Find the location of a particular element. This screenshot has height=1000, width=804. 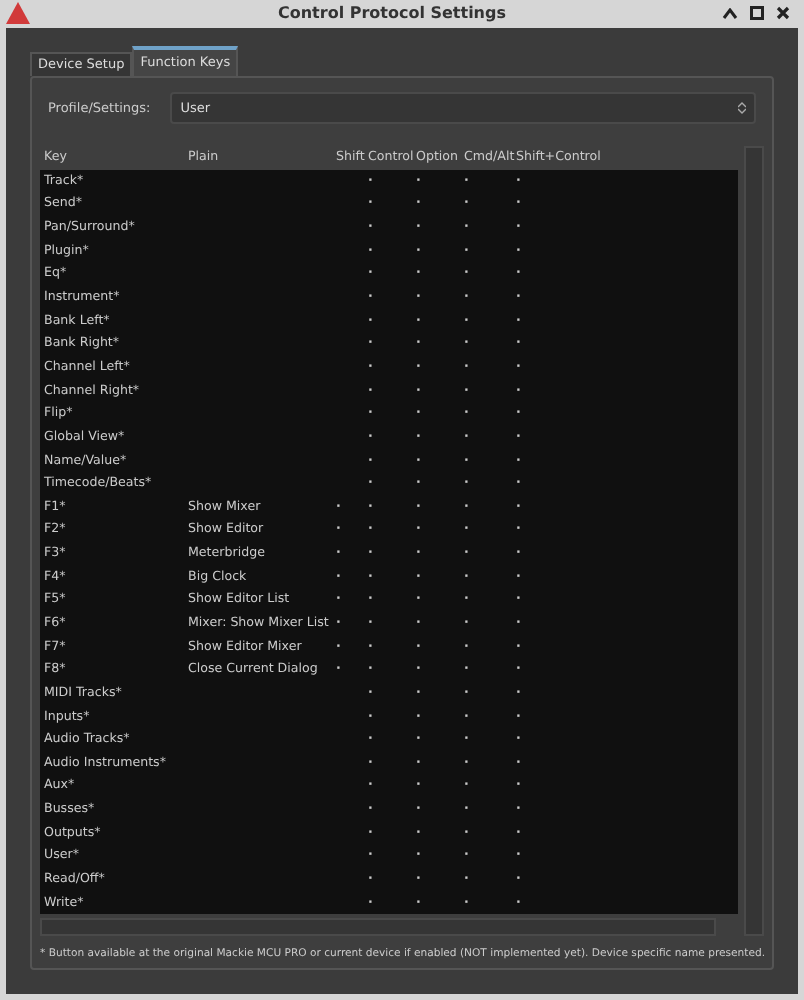

maximize-icon is located at coordinates (757, 13).